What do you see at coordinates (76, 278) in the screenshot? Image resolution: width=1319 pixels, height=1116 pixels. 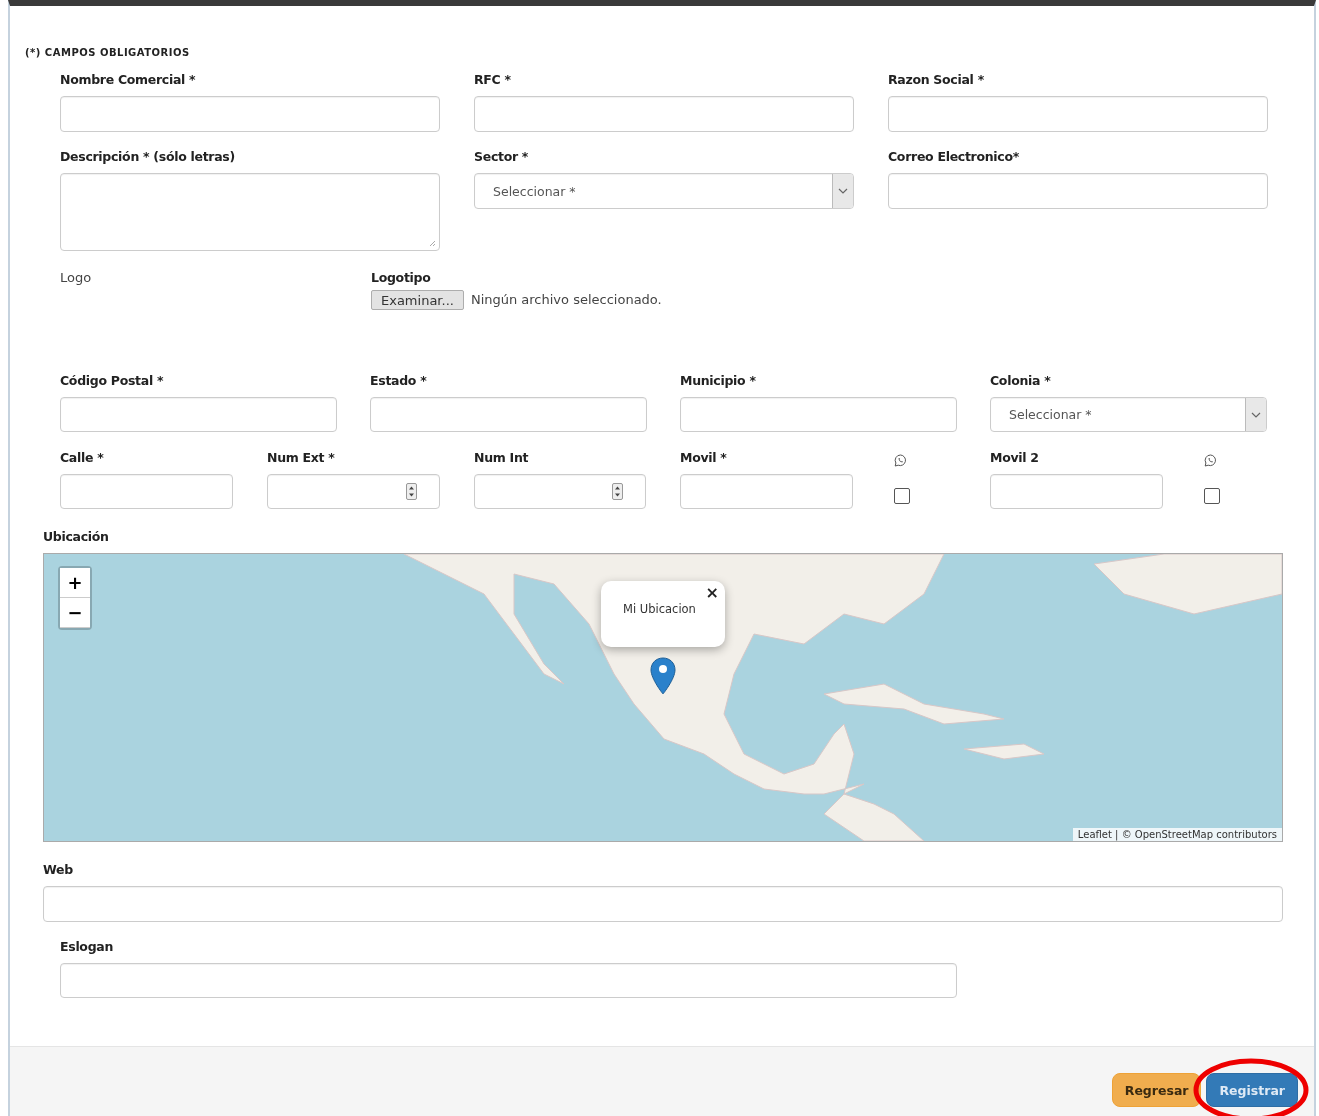 I see `logo-label: Logo` at bounding box center [76, 278].